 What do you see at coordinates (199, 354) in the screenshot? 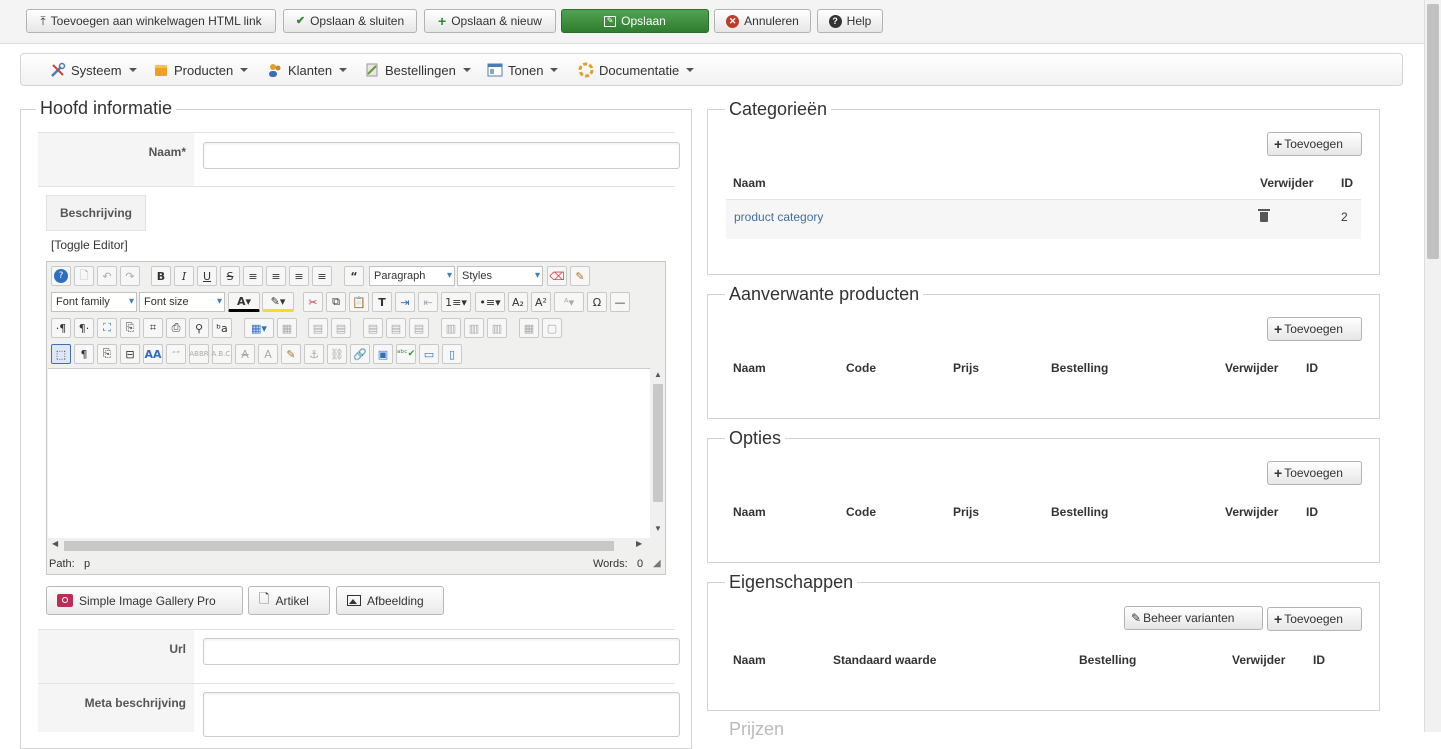
I see `abbr-icon: ABBR` at bounding box center [199, 354].